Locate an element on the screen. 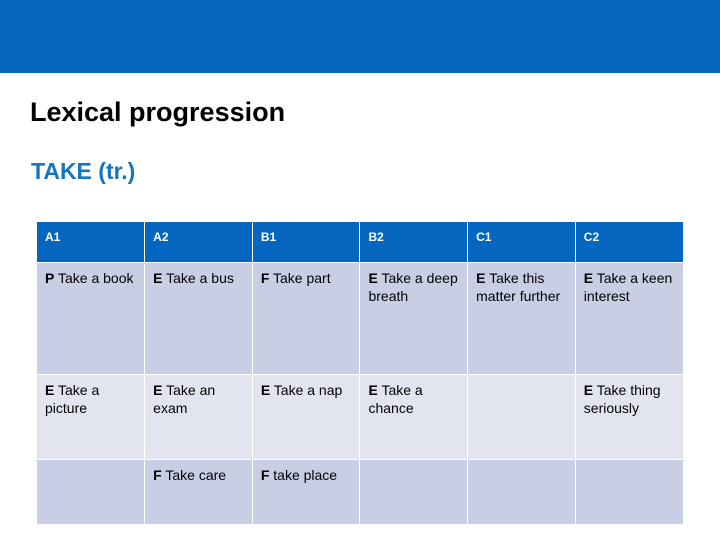 This screenshot has width=720, height=540. cell-text: Take an exam is located at coordinates (184, 399).